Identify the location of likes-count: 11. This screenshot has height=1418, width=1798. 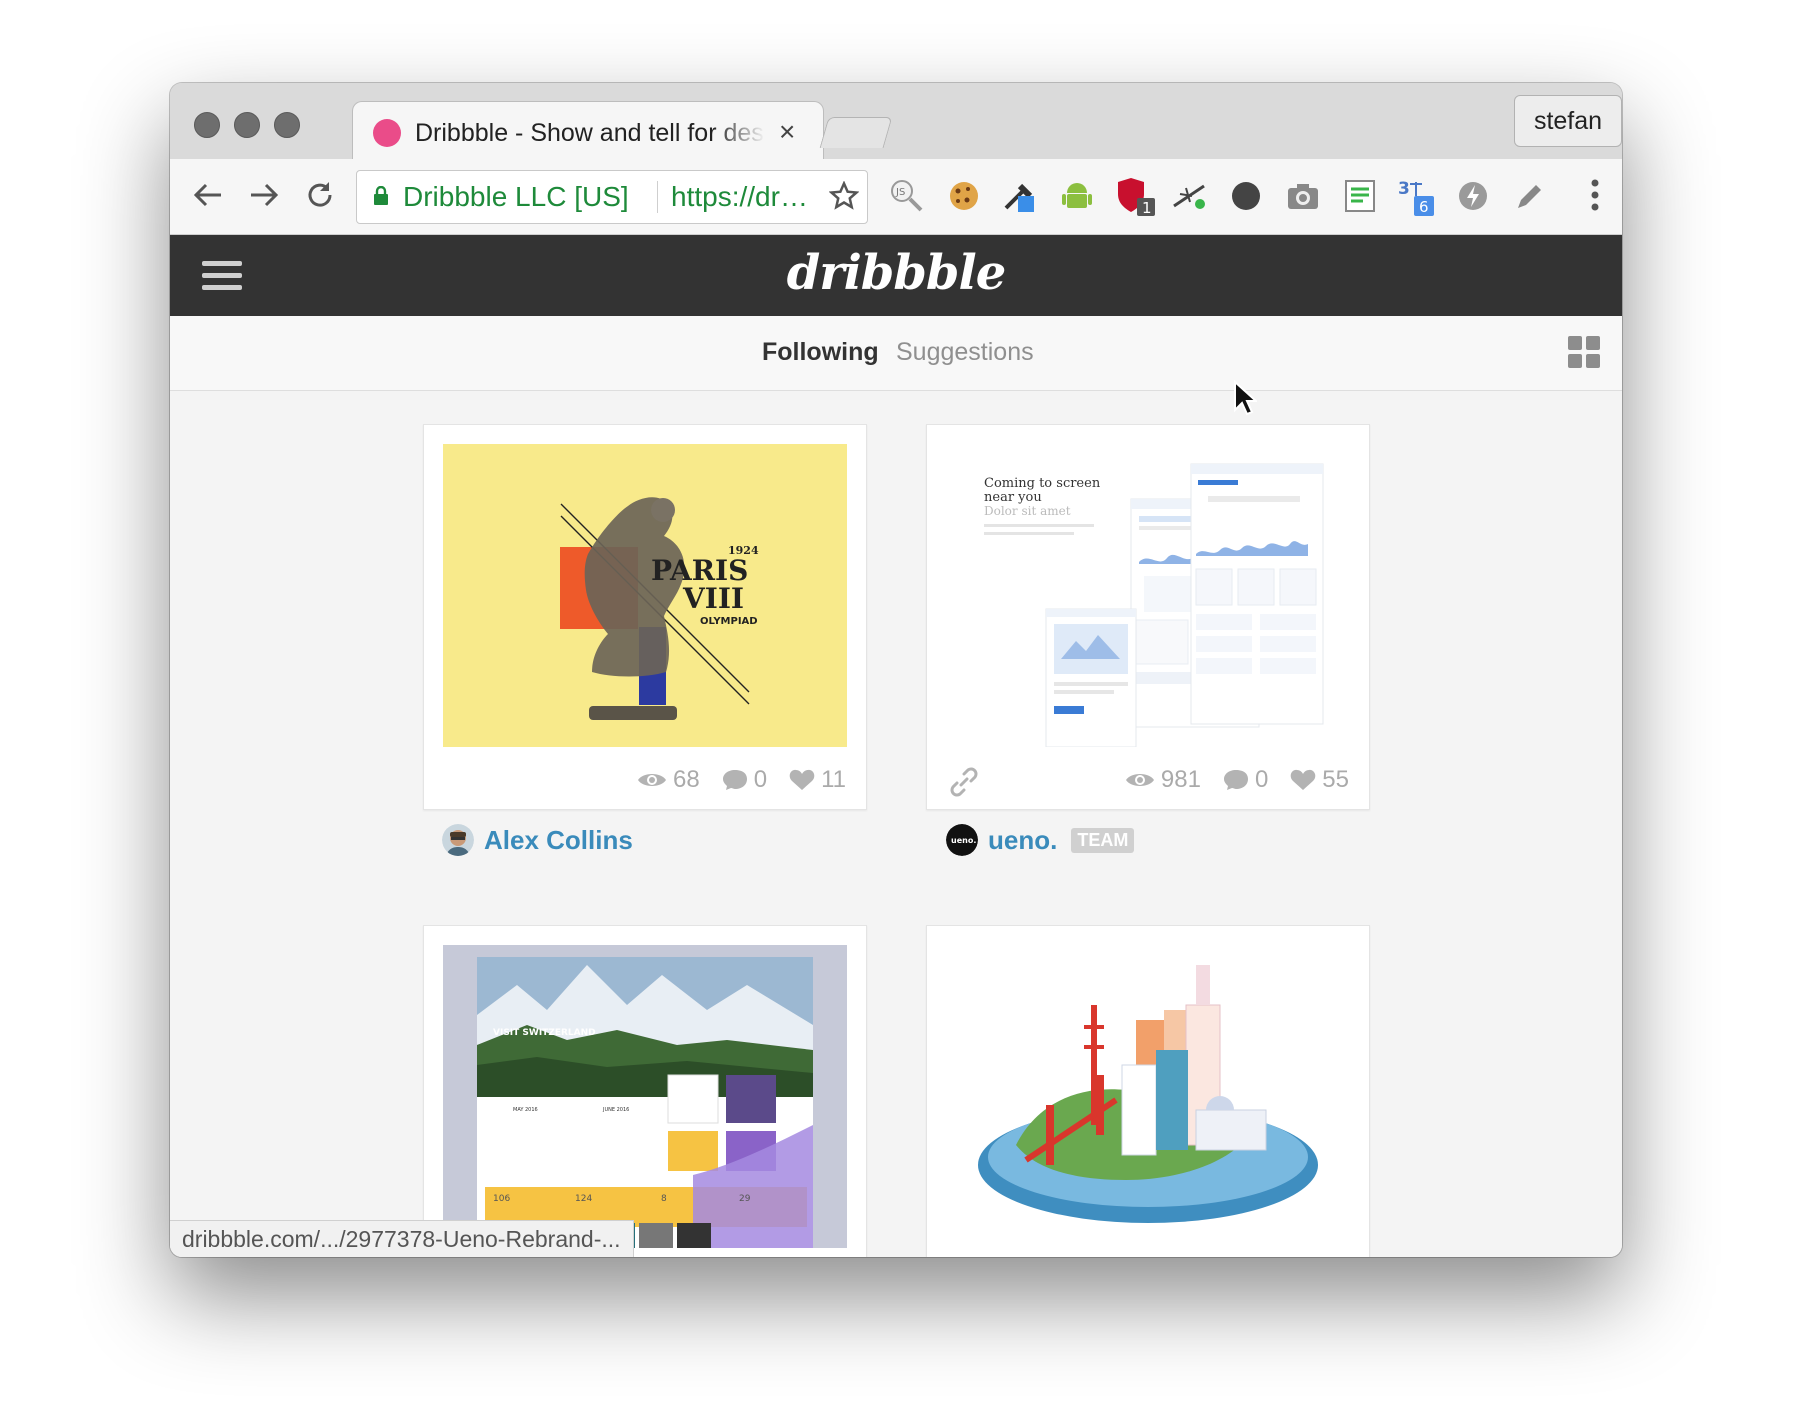
(833, 779).